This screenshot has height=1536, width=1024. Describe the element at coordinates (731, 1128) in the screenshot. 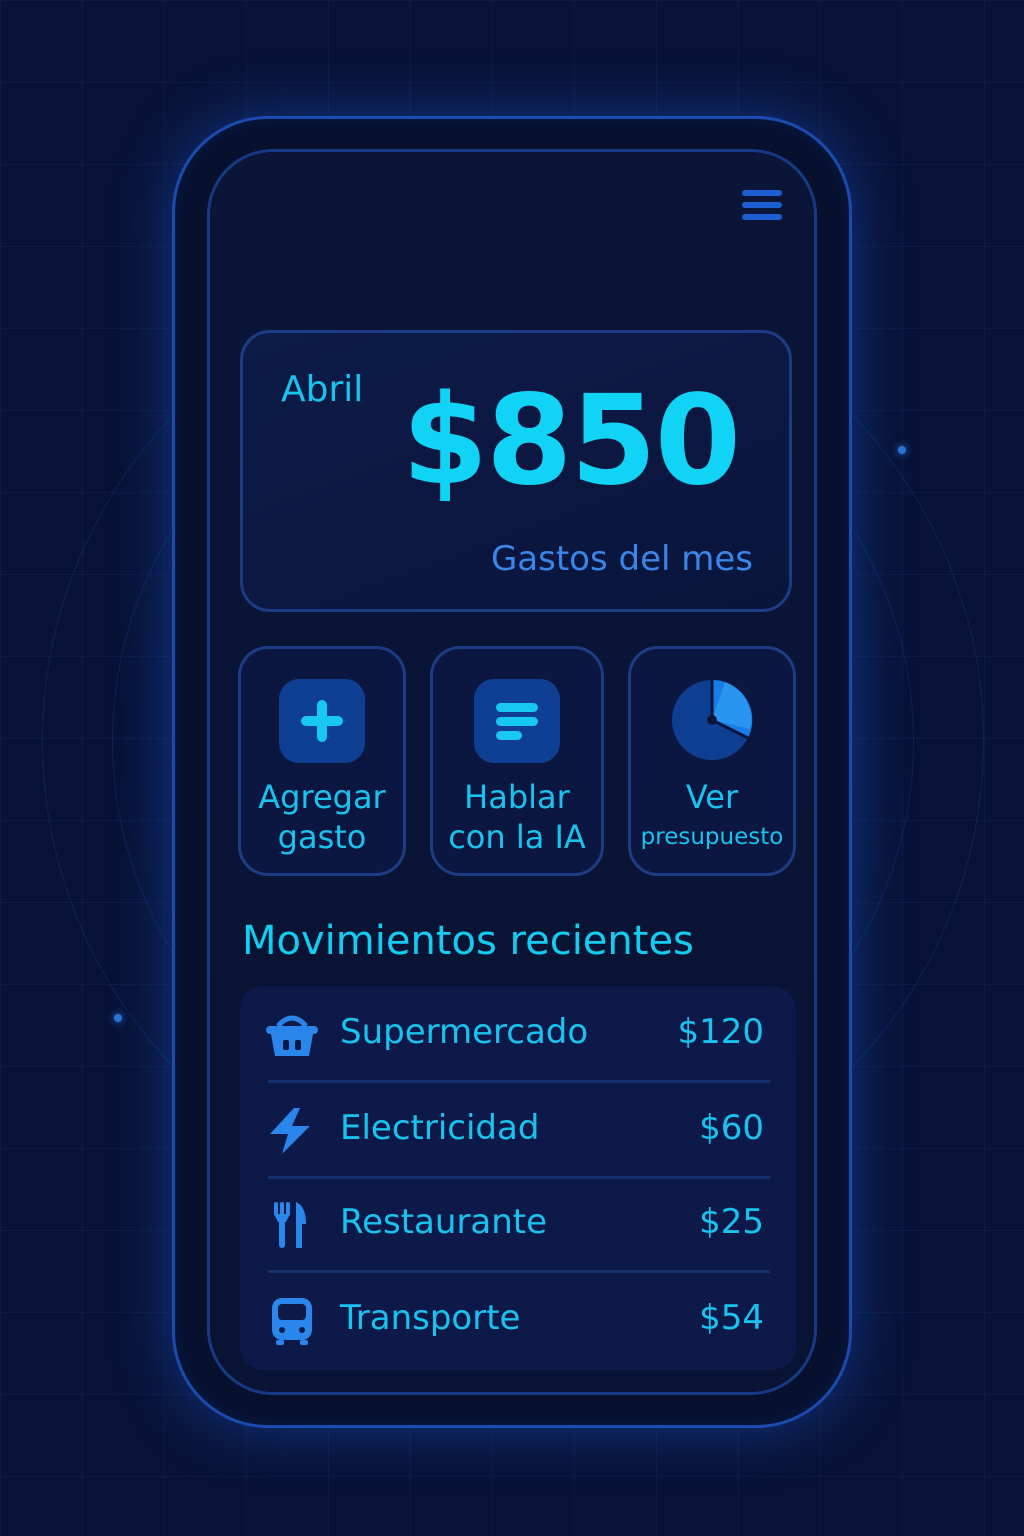

I see `transaction-amount: $60` at that location.